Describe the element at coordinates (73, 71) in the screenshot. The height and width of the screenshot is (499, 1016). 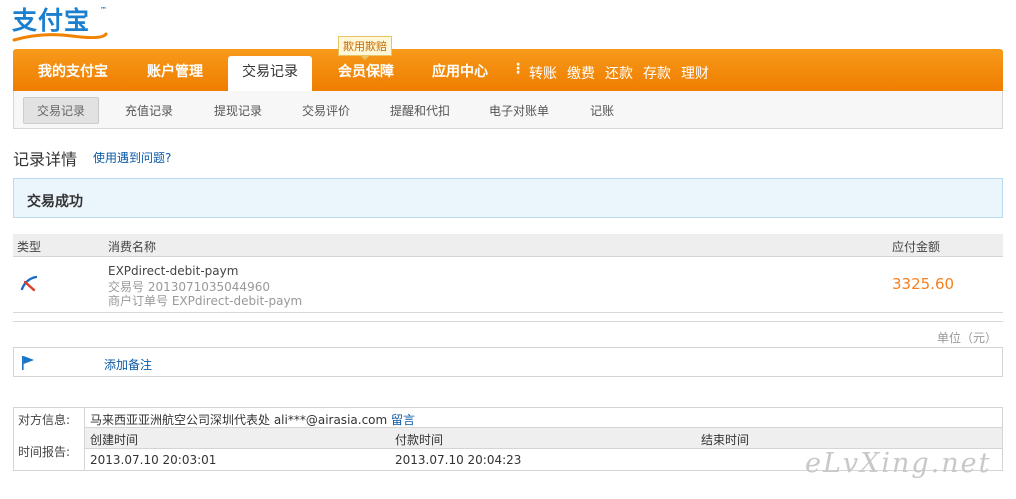
I see `nav-my-alipay: 我的支付宝` at that location.